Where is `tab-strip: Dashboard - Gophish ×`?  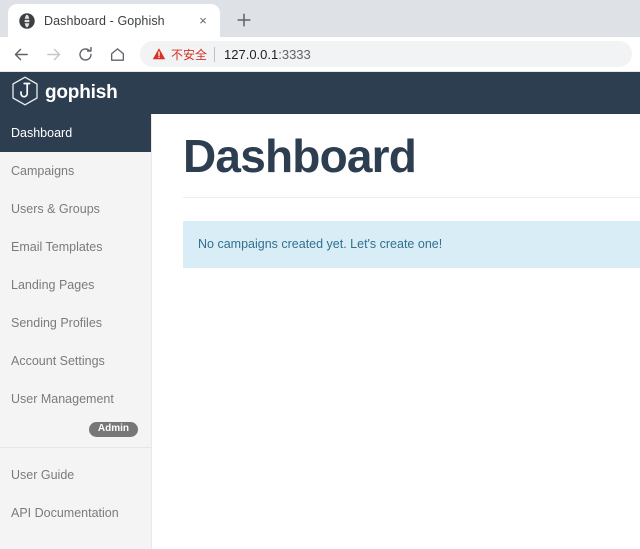
tab-strip: Dashboard - Gophish × is located at coordinates (320, 18).